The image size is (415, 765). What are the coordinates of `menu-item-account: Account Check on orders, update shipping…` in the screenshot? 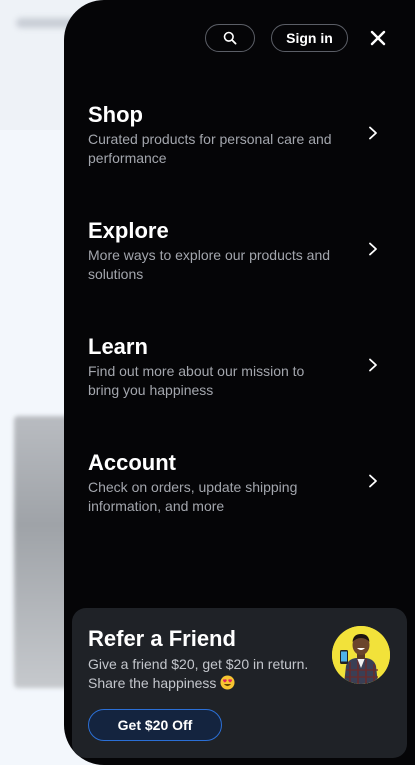 It's located at (238, 506).